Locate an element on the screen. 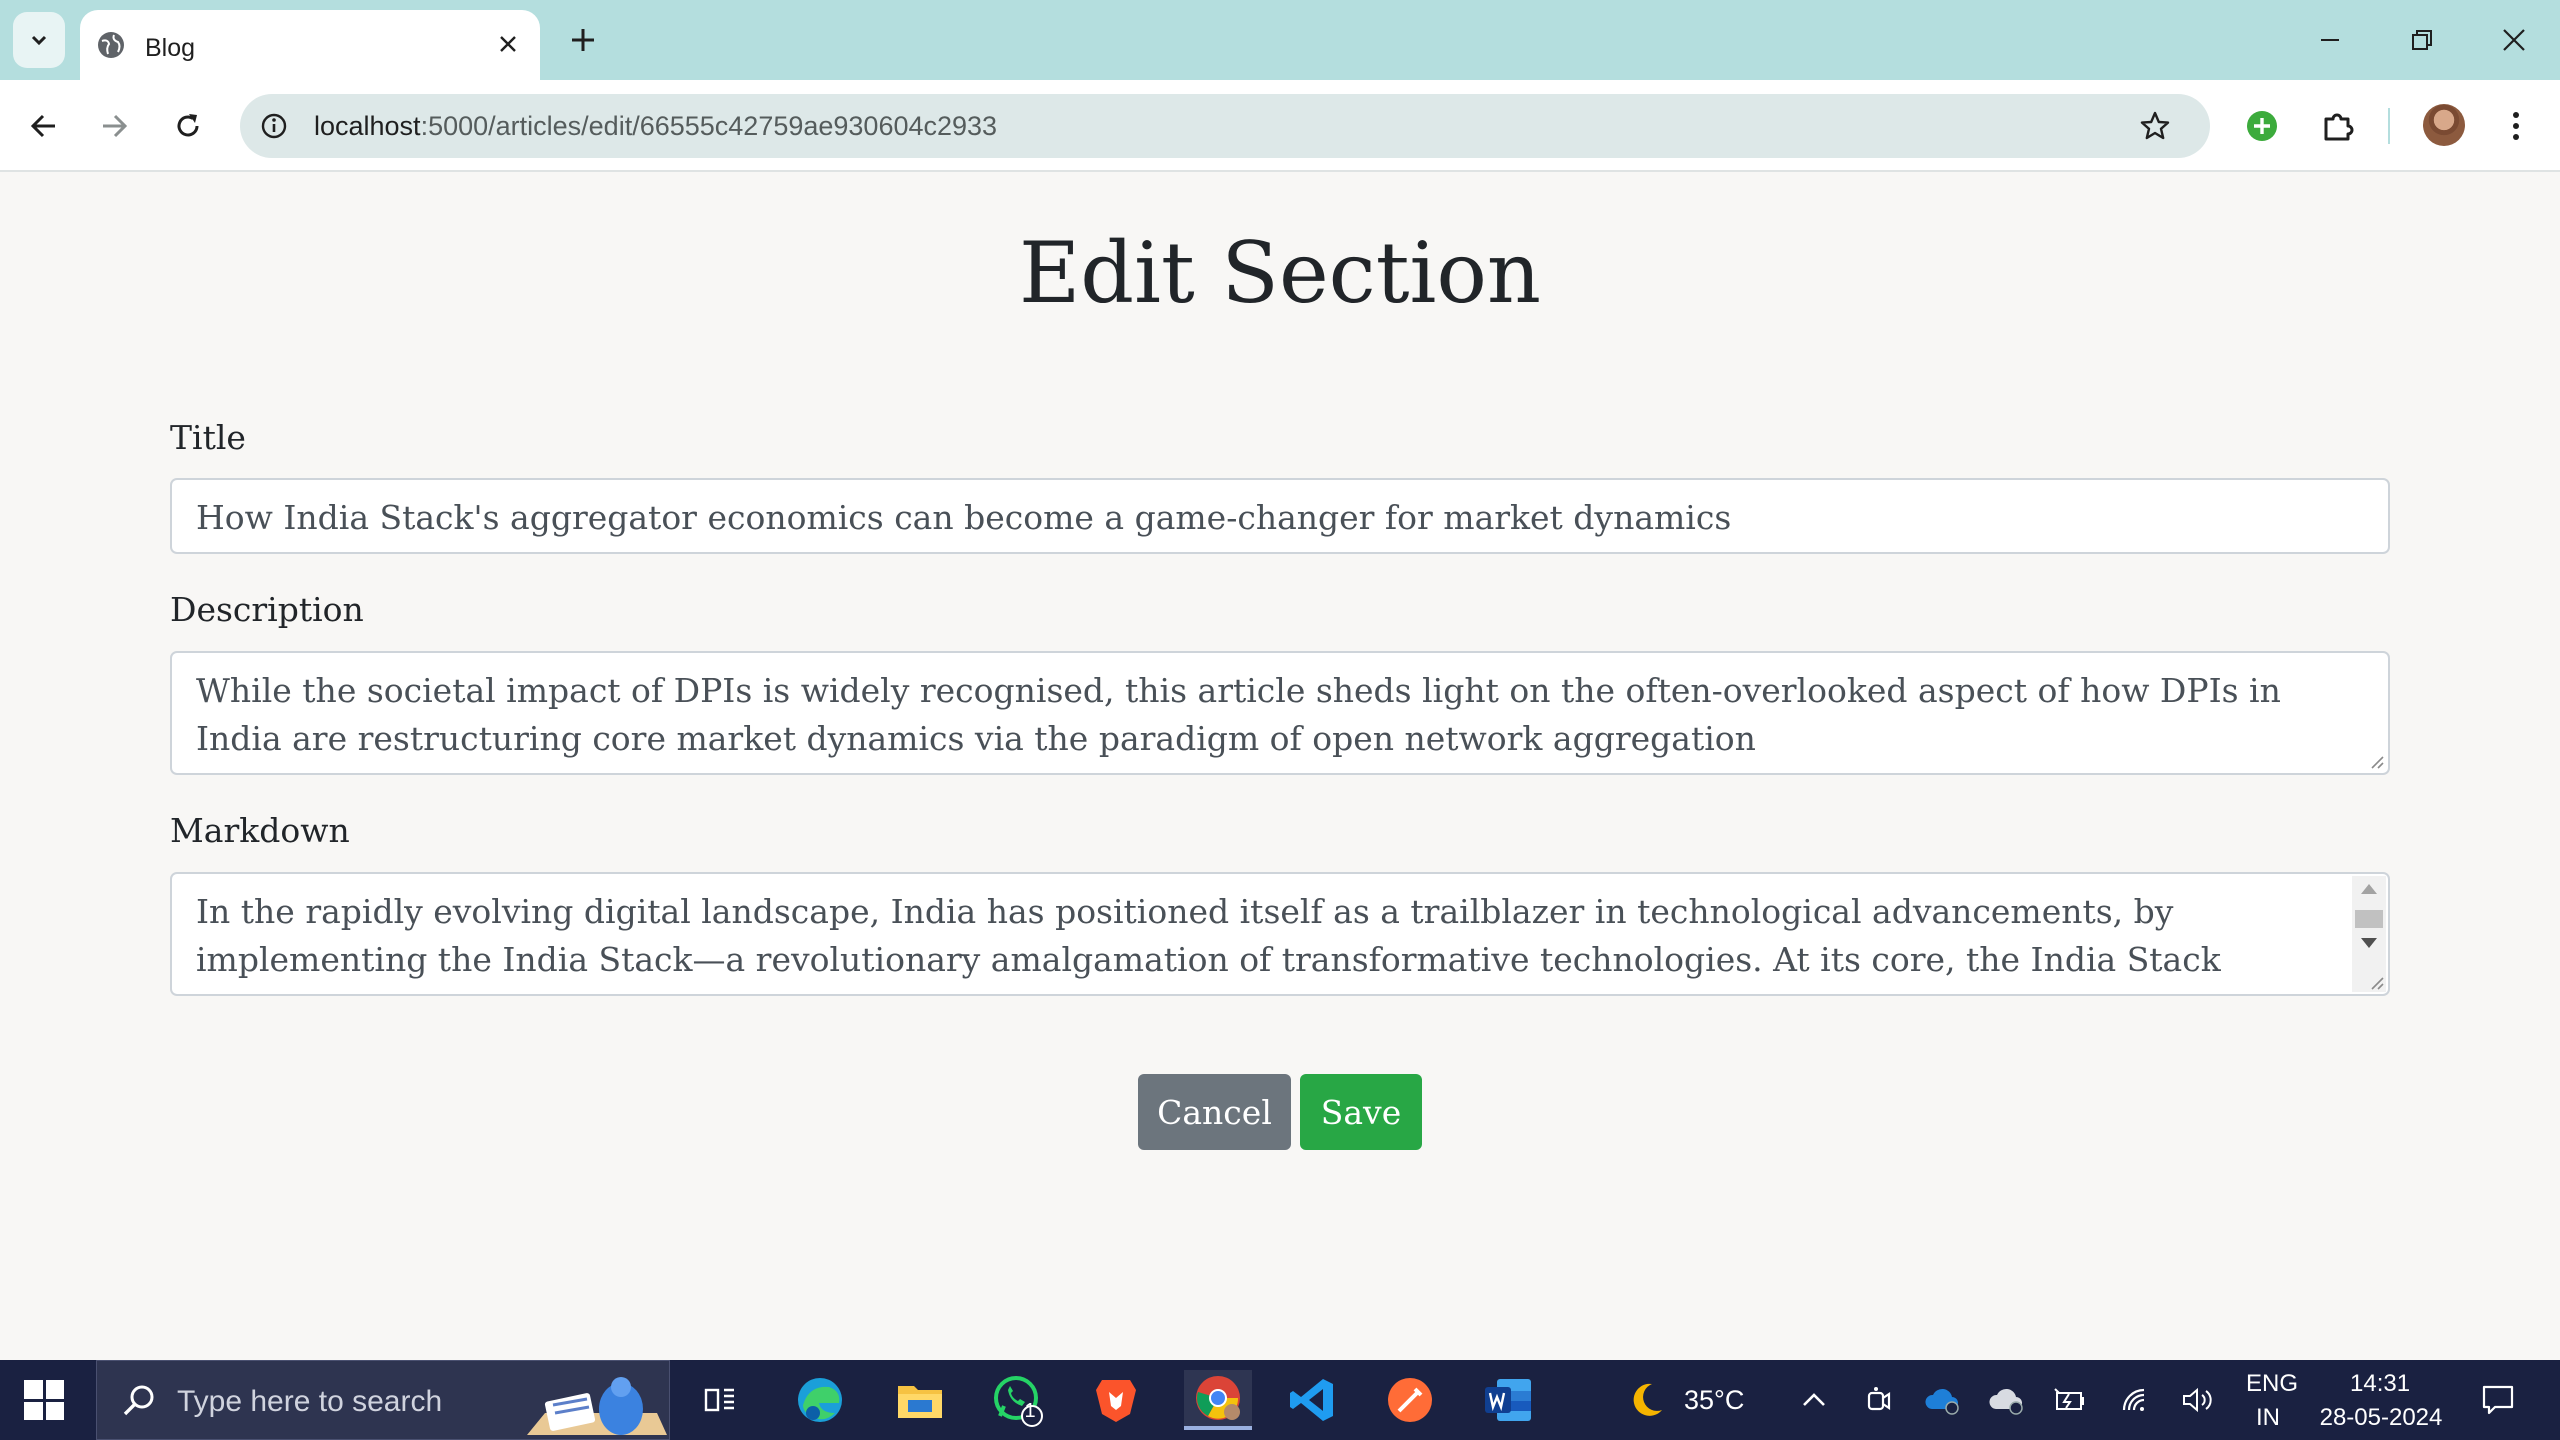  network-tray is located at coordinates (2136, 1400).